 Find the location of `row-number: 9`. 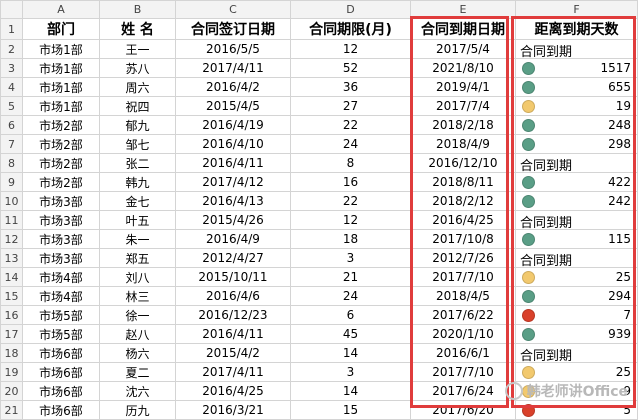

row-number: 9 is located at coordinates (11, 182).